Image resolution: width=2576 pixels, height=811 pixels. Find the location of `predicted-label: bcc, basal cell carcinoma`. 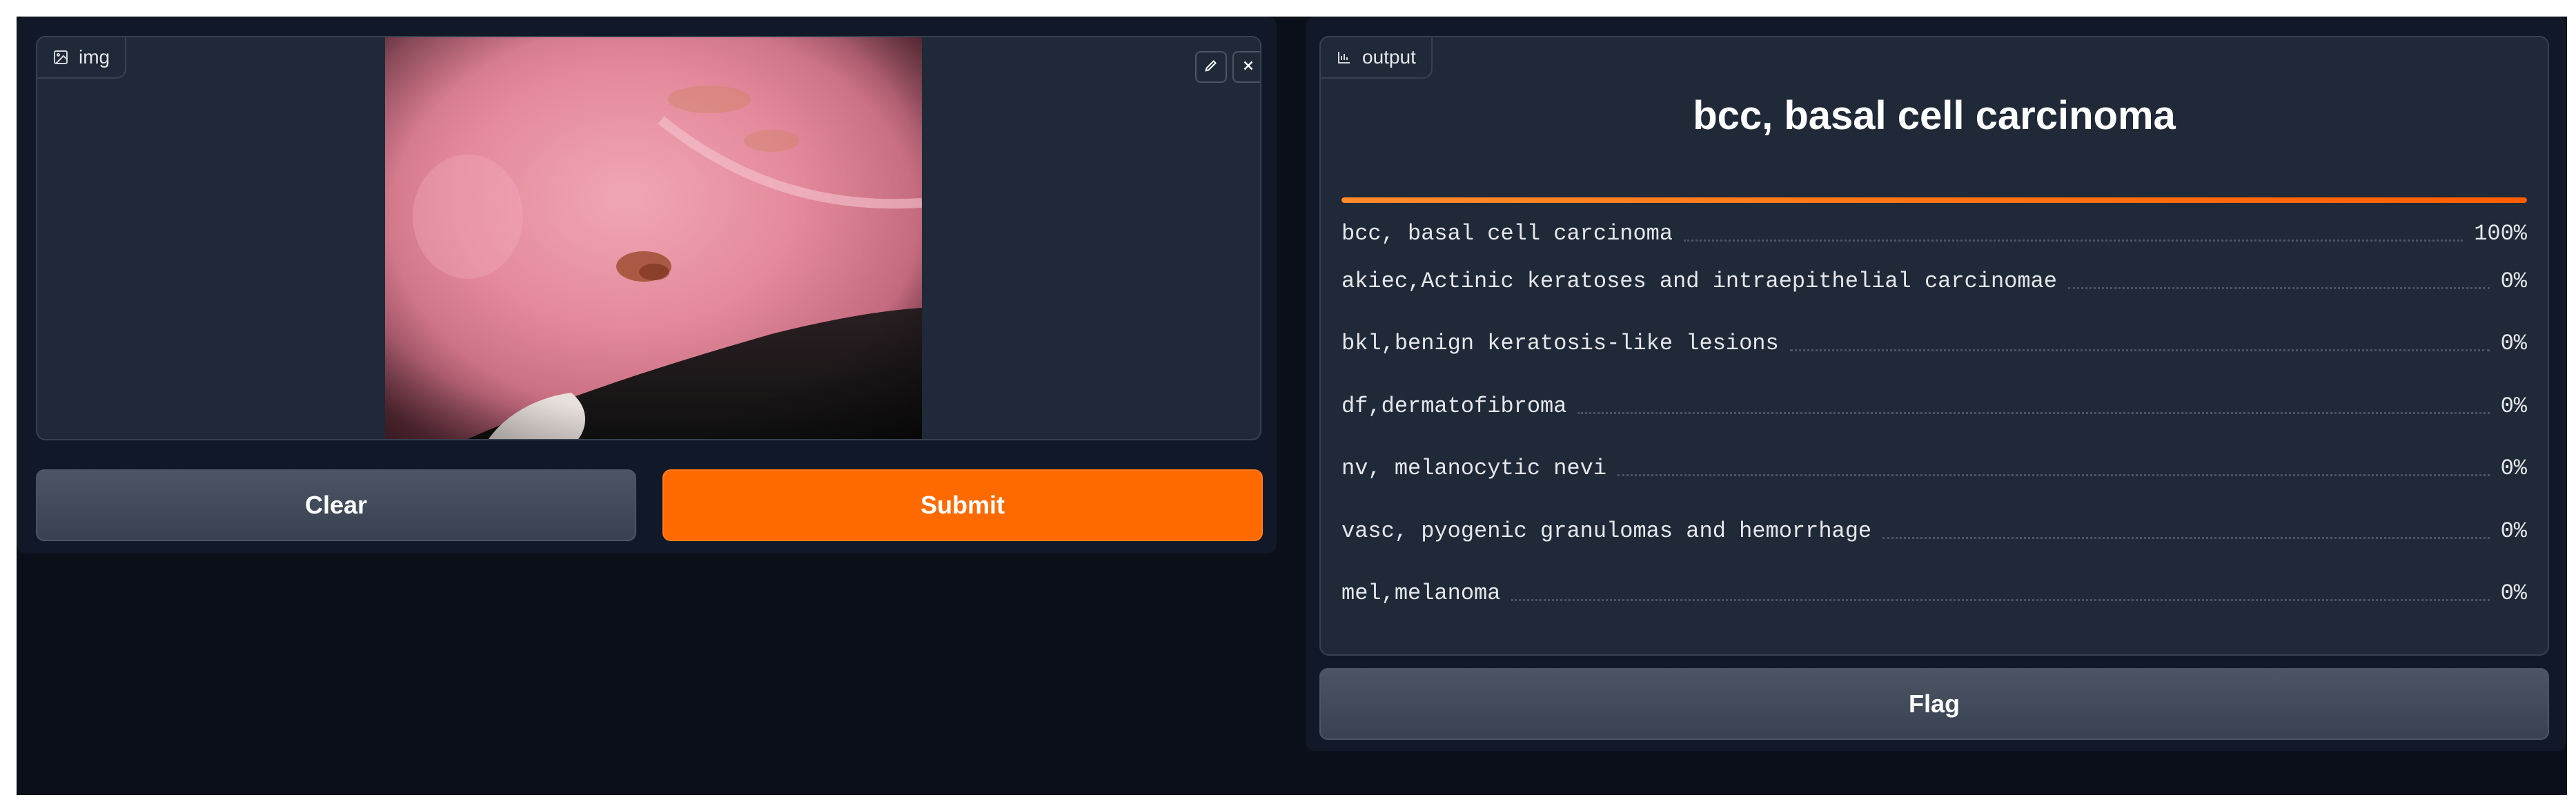

predicted-label: bcc, basal cell carcinoma is located at coordinates (1934, 115).